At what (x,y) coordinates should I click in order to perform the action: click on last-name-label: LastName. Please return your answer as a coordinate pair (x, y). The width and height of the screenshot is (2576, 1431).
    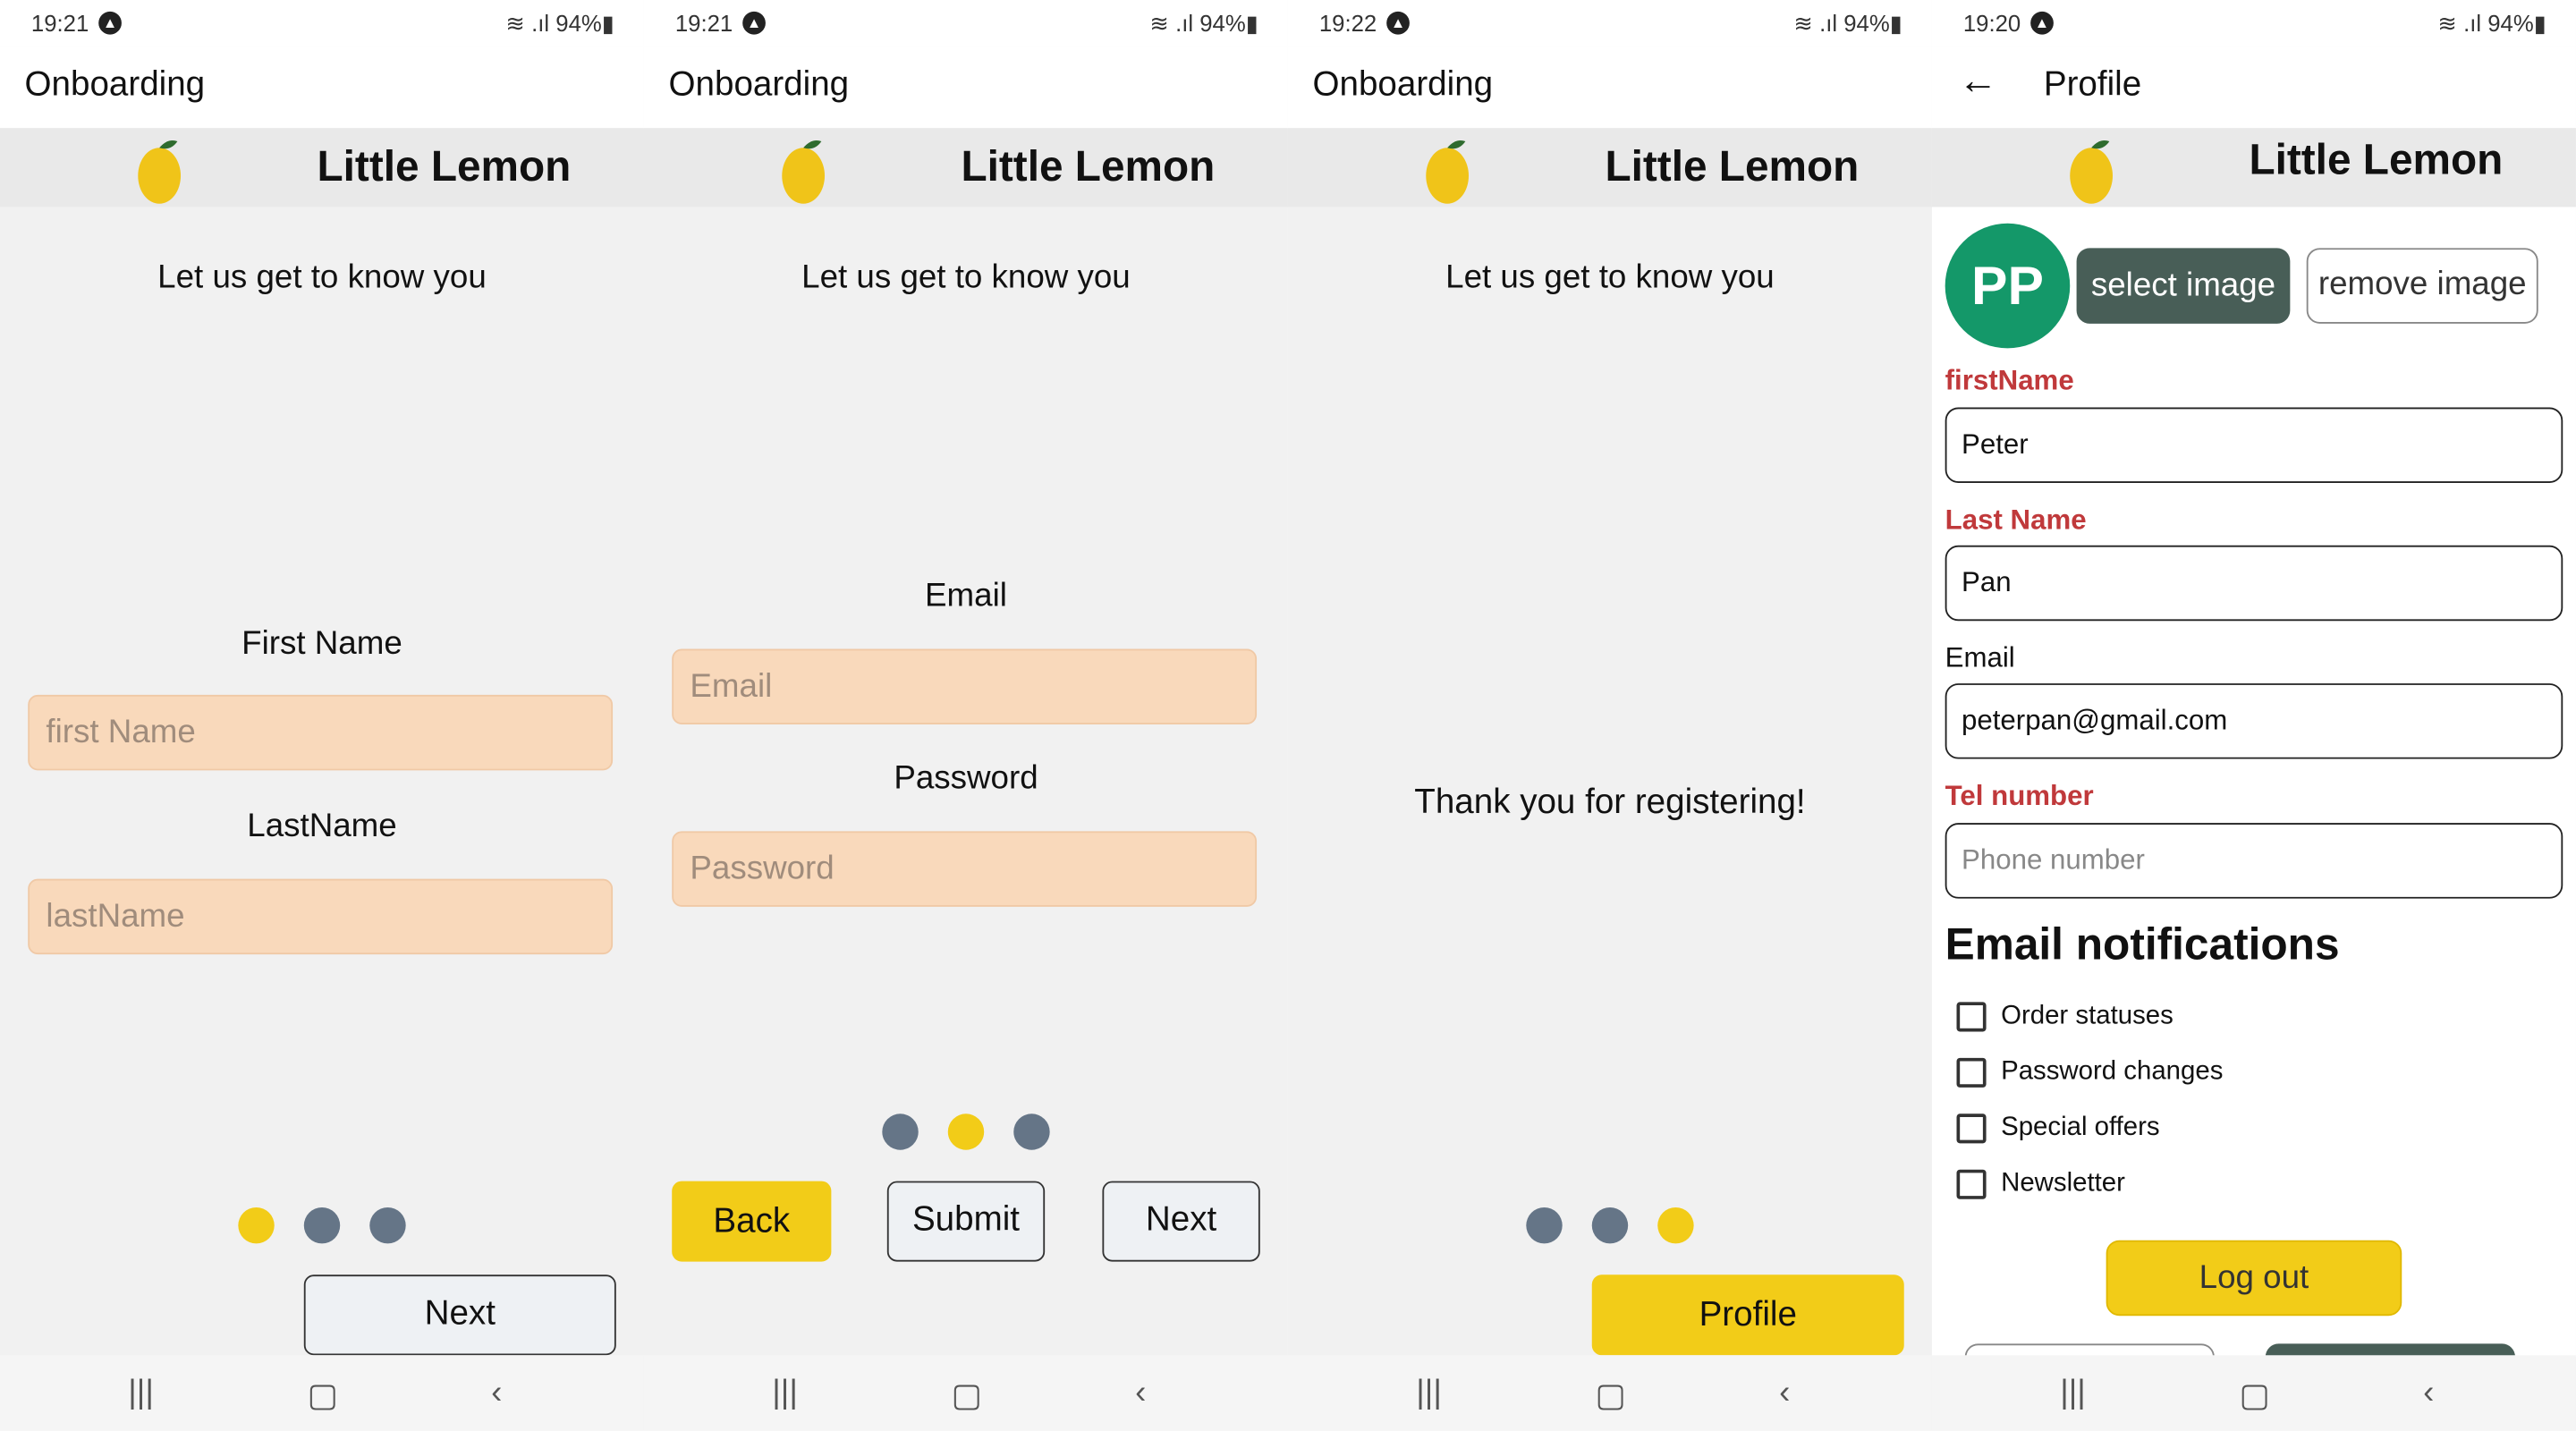
    Looking at the image, I should click on (322, 826).